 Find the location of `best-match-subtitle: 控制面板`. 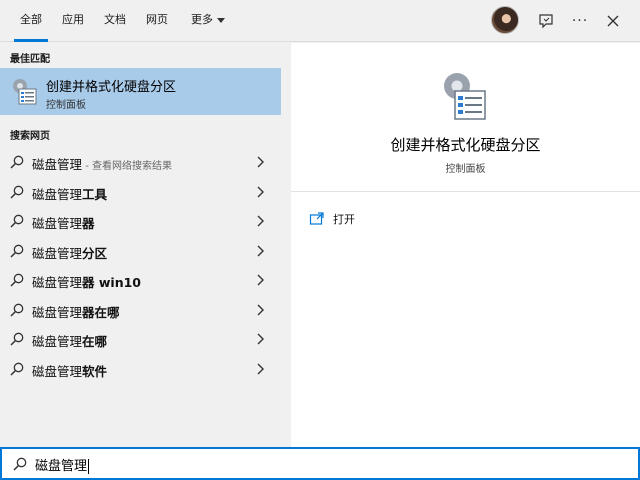

best-match-subtitle: 控制面板 is located at coordinates (66, 105).